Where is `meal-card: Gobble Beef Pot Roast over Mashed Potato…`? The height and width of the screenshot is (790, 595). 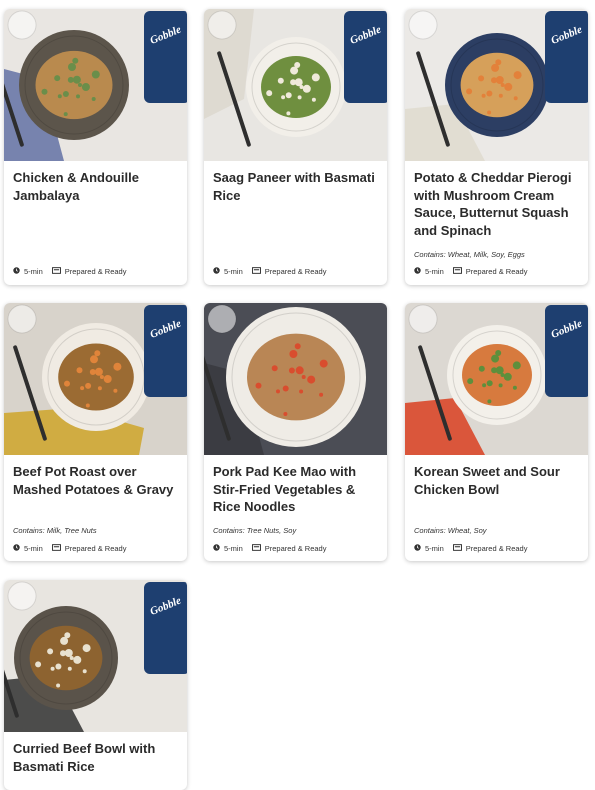 meal-card: Gobble Beef Pot Roast over Mashed Potato… is located at coordinates (95, 432).